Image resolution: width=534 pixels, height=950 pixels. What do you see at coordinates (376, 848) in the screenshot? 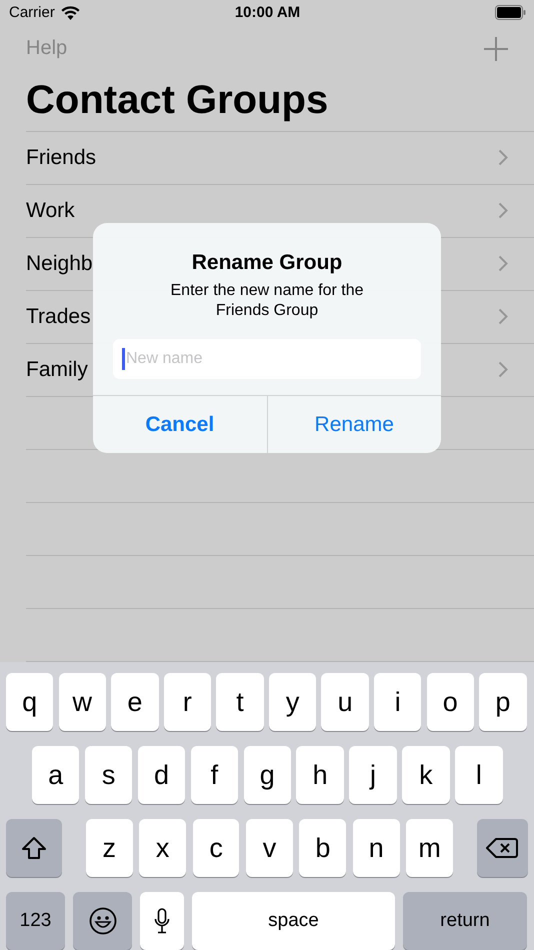
I see `letter-key: n` at bounding box center [376, 848].